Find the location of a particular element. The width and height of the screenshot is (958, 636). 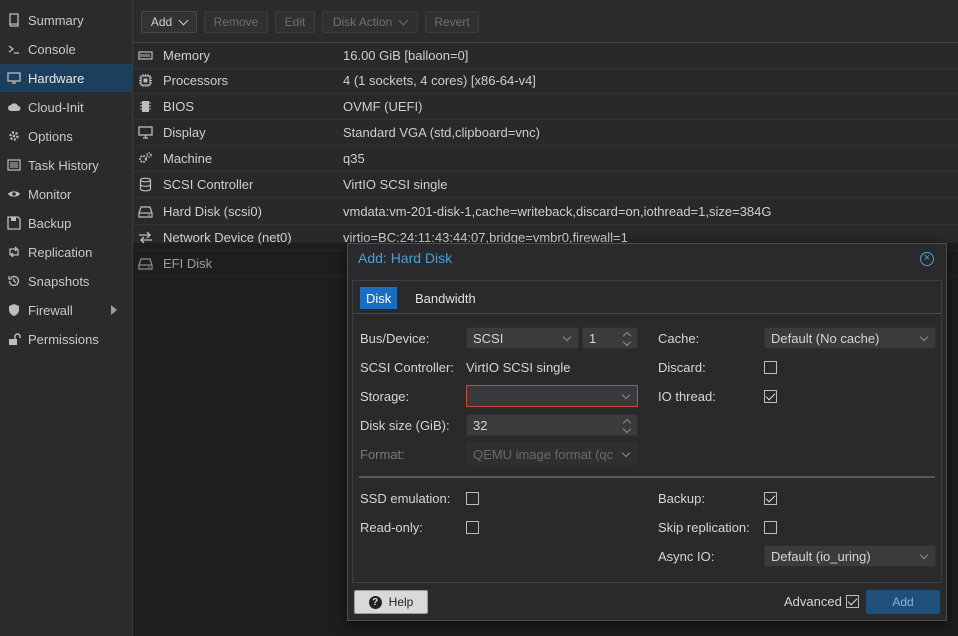

add-button: Add is located at coordinates (169, 22).